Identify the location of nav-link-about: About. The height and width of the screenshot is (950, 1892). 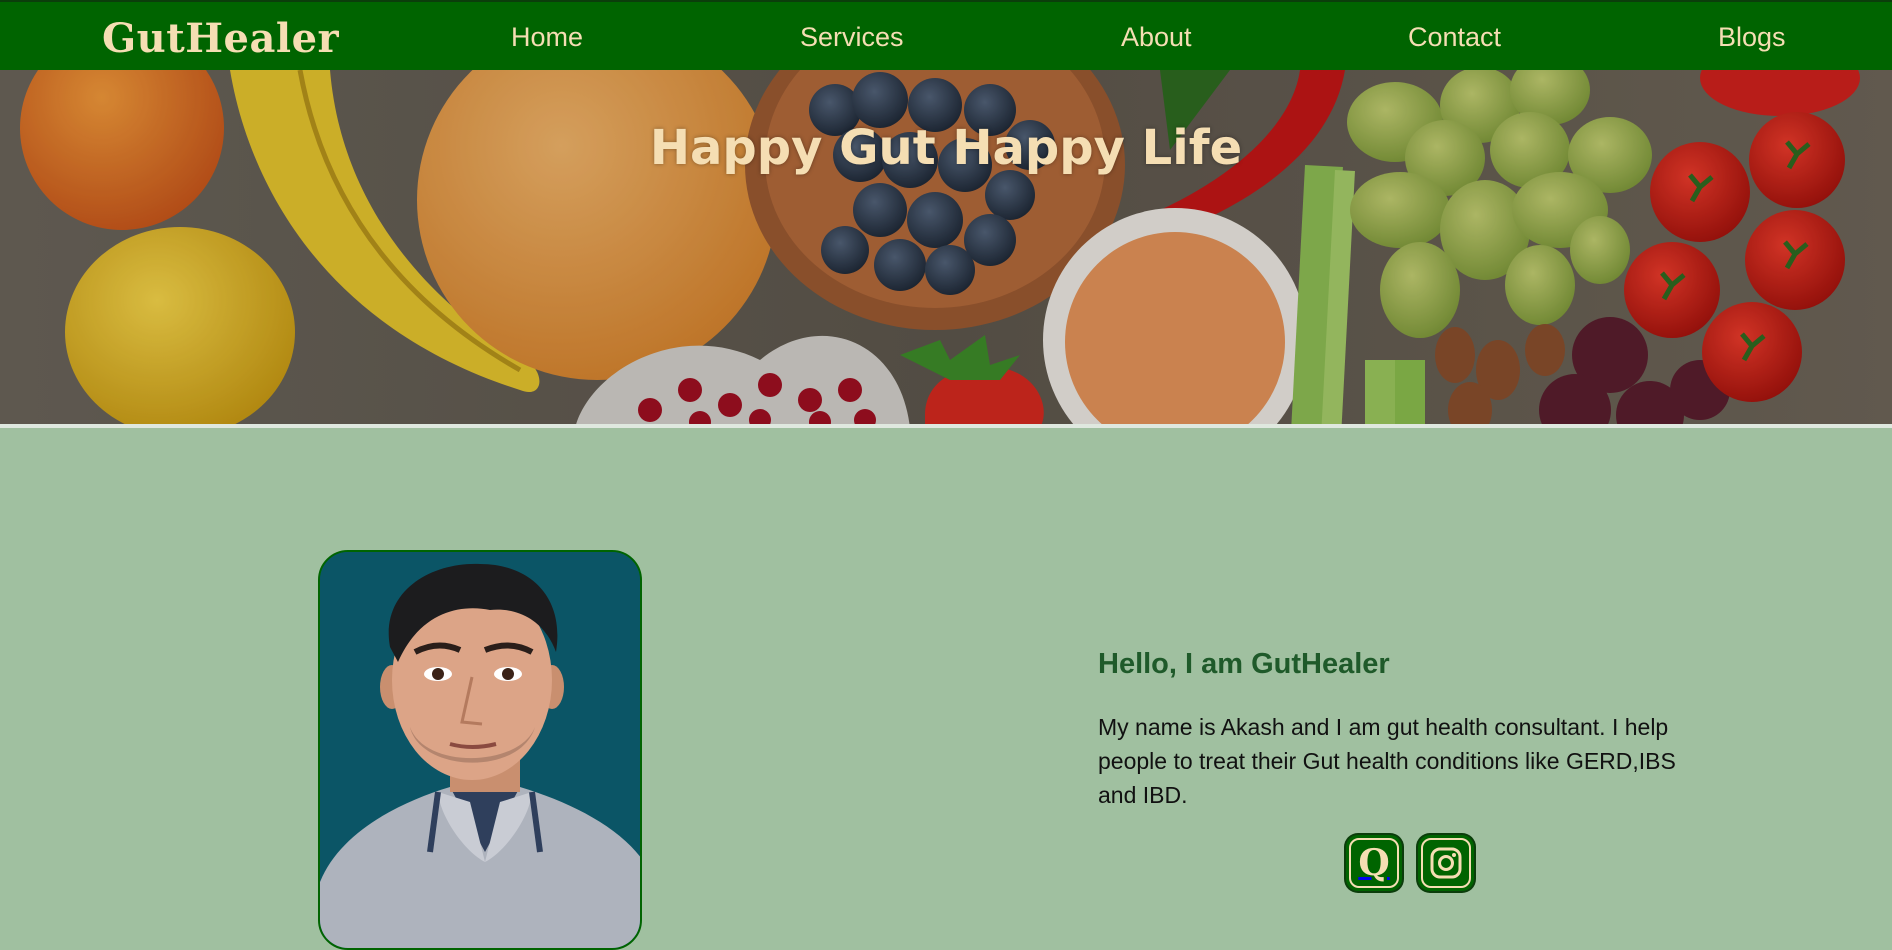
(1156, 37).